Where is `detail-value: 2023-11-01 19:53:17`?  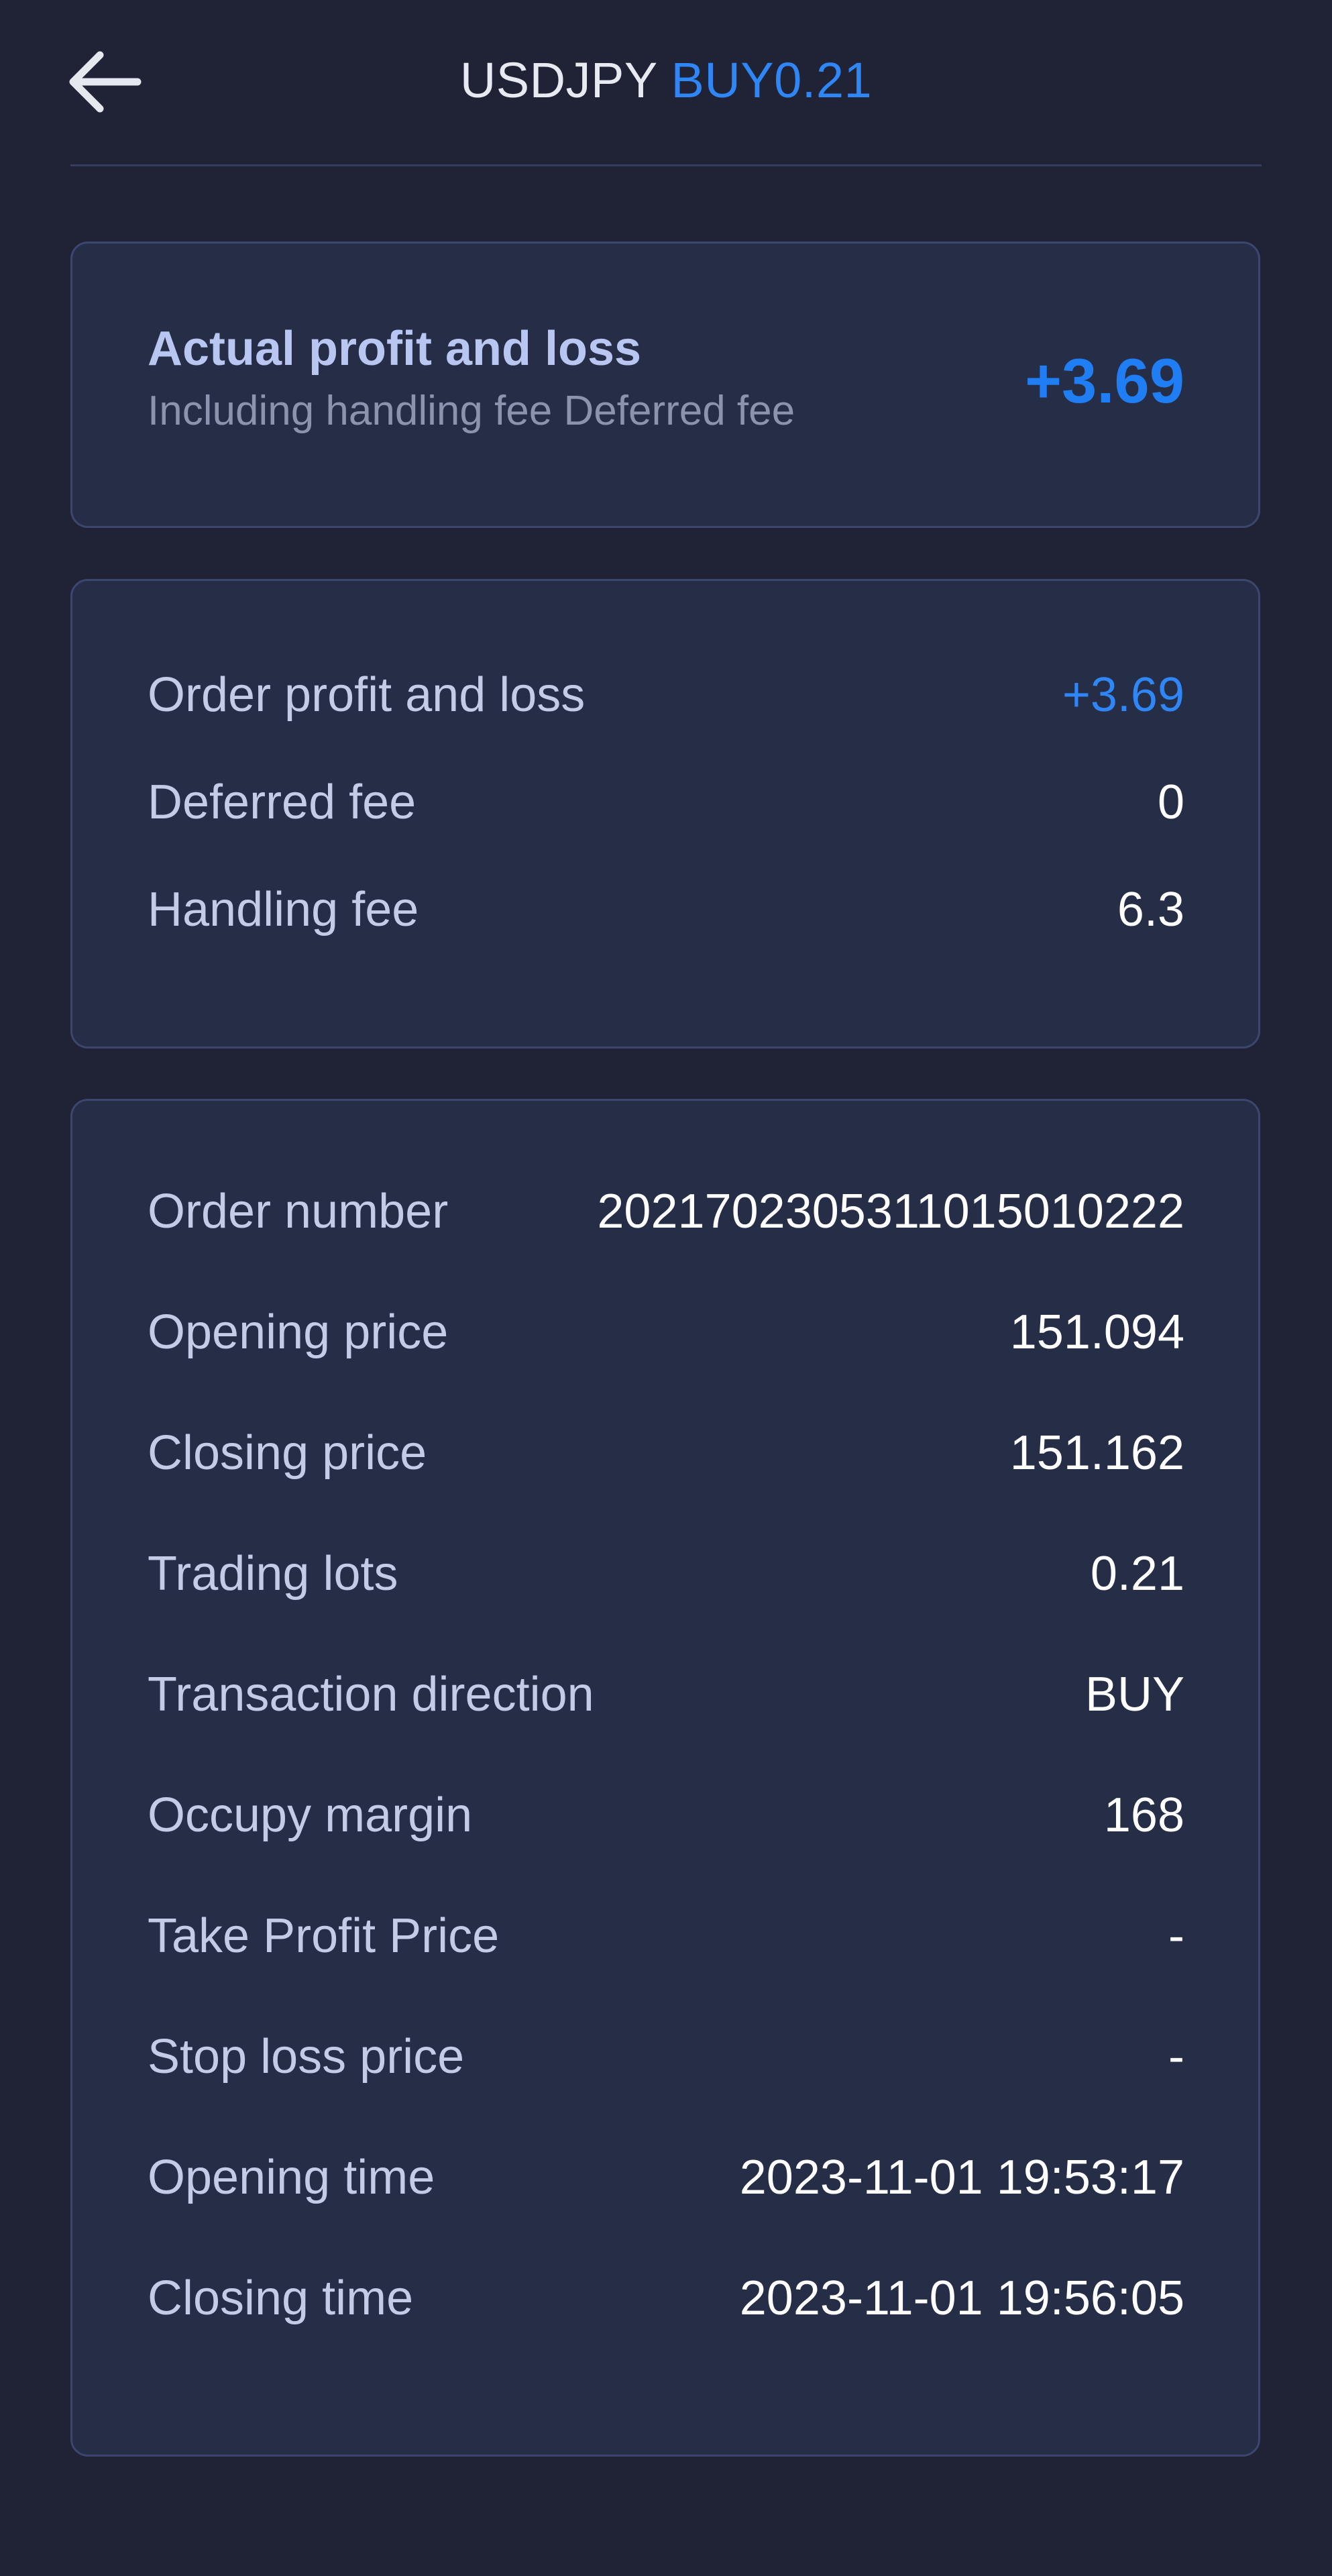 detail-value: 2023-11-01 19:53:17 is located at coordinates (961, 2177).